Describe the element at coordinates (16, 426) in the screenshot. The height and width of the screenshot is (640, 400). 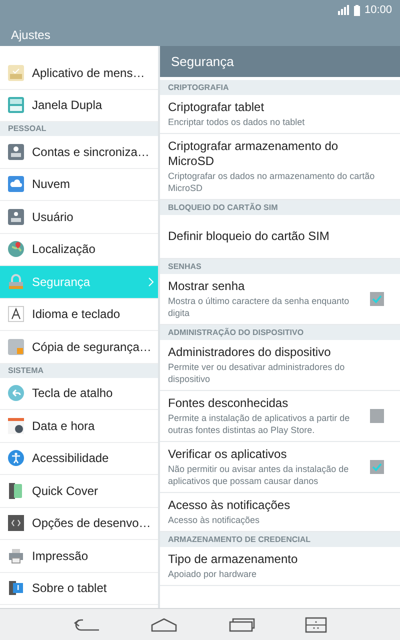
I see `calendar-icon` at that location.